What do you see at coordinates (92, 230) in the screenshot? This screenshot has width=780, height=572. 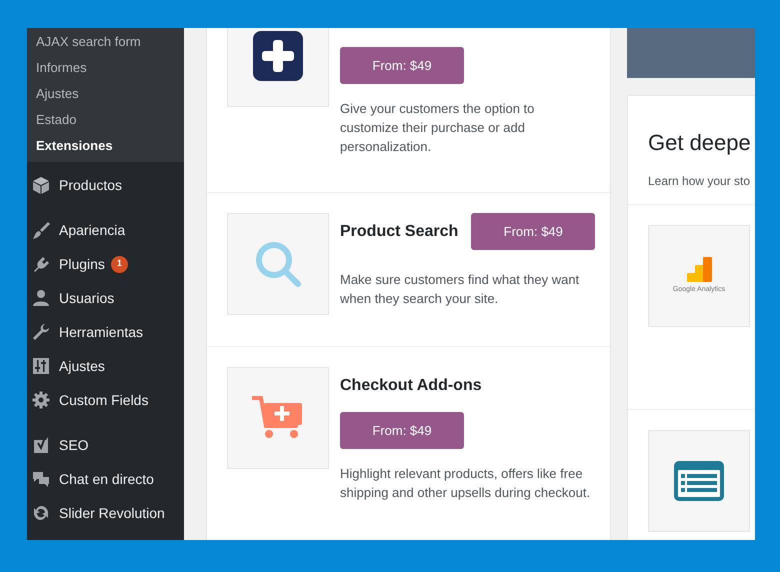 I see `menu-label: Apariencia` at bounding box center [92, 230].